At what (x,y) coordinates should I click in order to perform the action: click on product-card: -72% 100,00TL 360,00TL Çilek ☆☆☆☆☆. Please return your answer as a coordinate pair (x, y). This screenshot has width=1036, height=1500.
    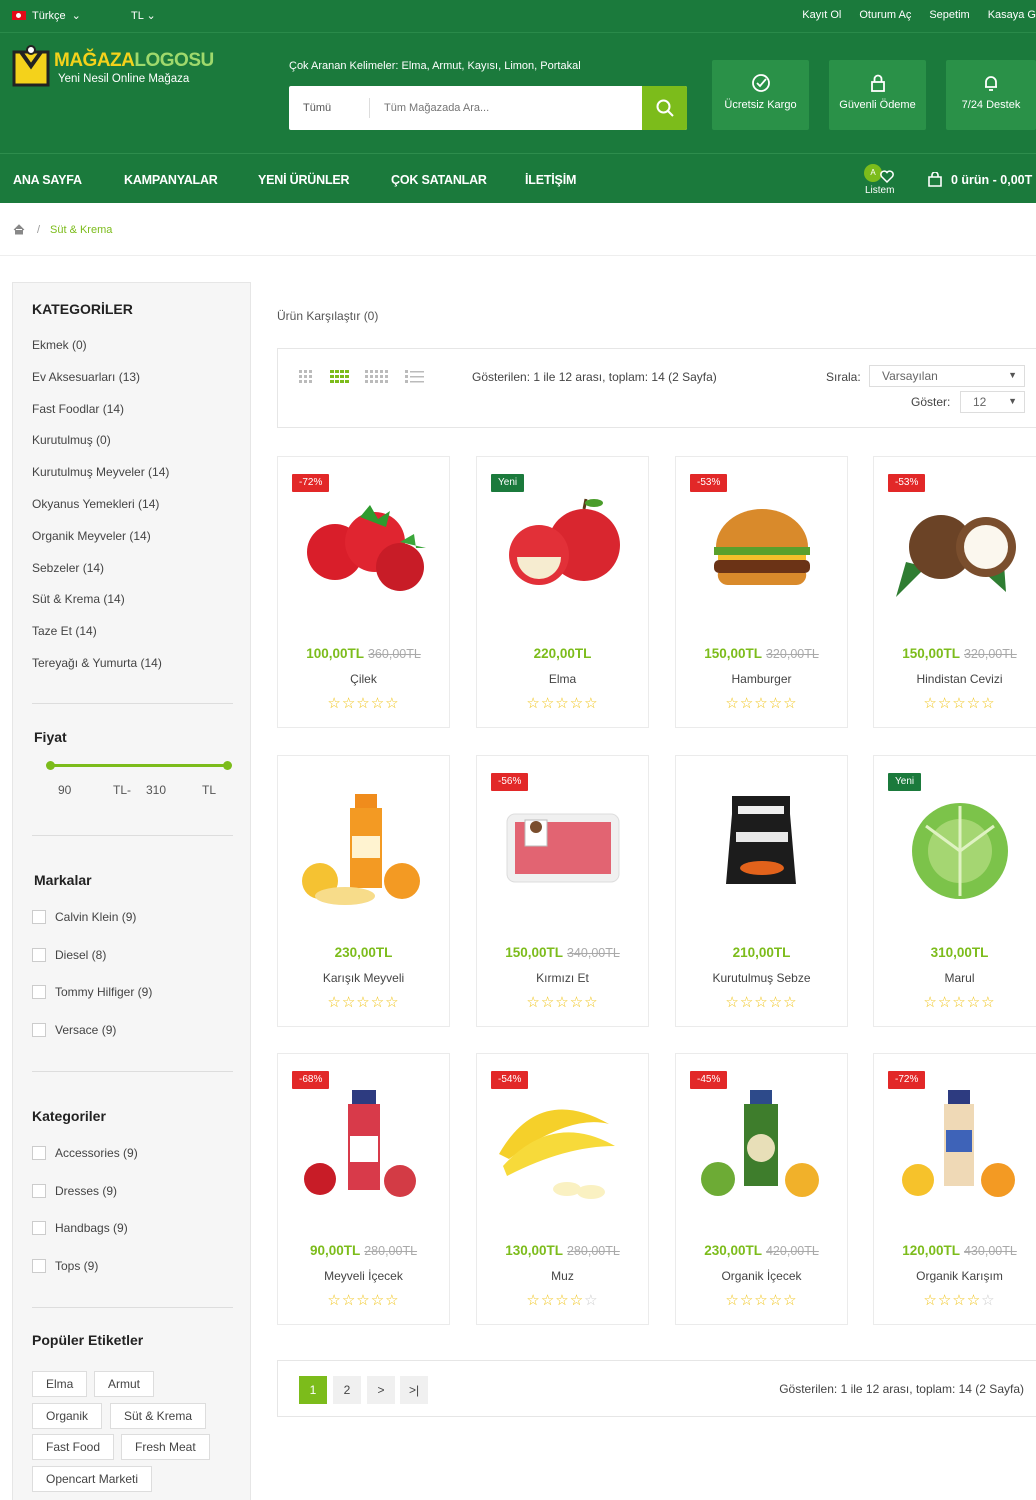
    Looking at the image, I should click on (363, 592).